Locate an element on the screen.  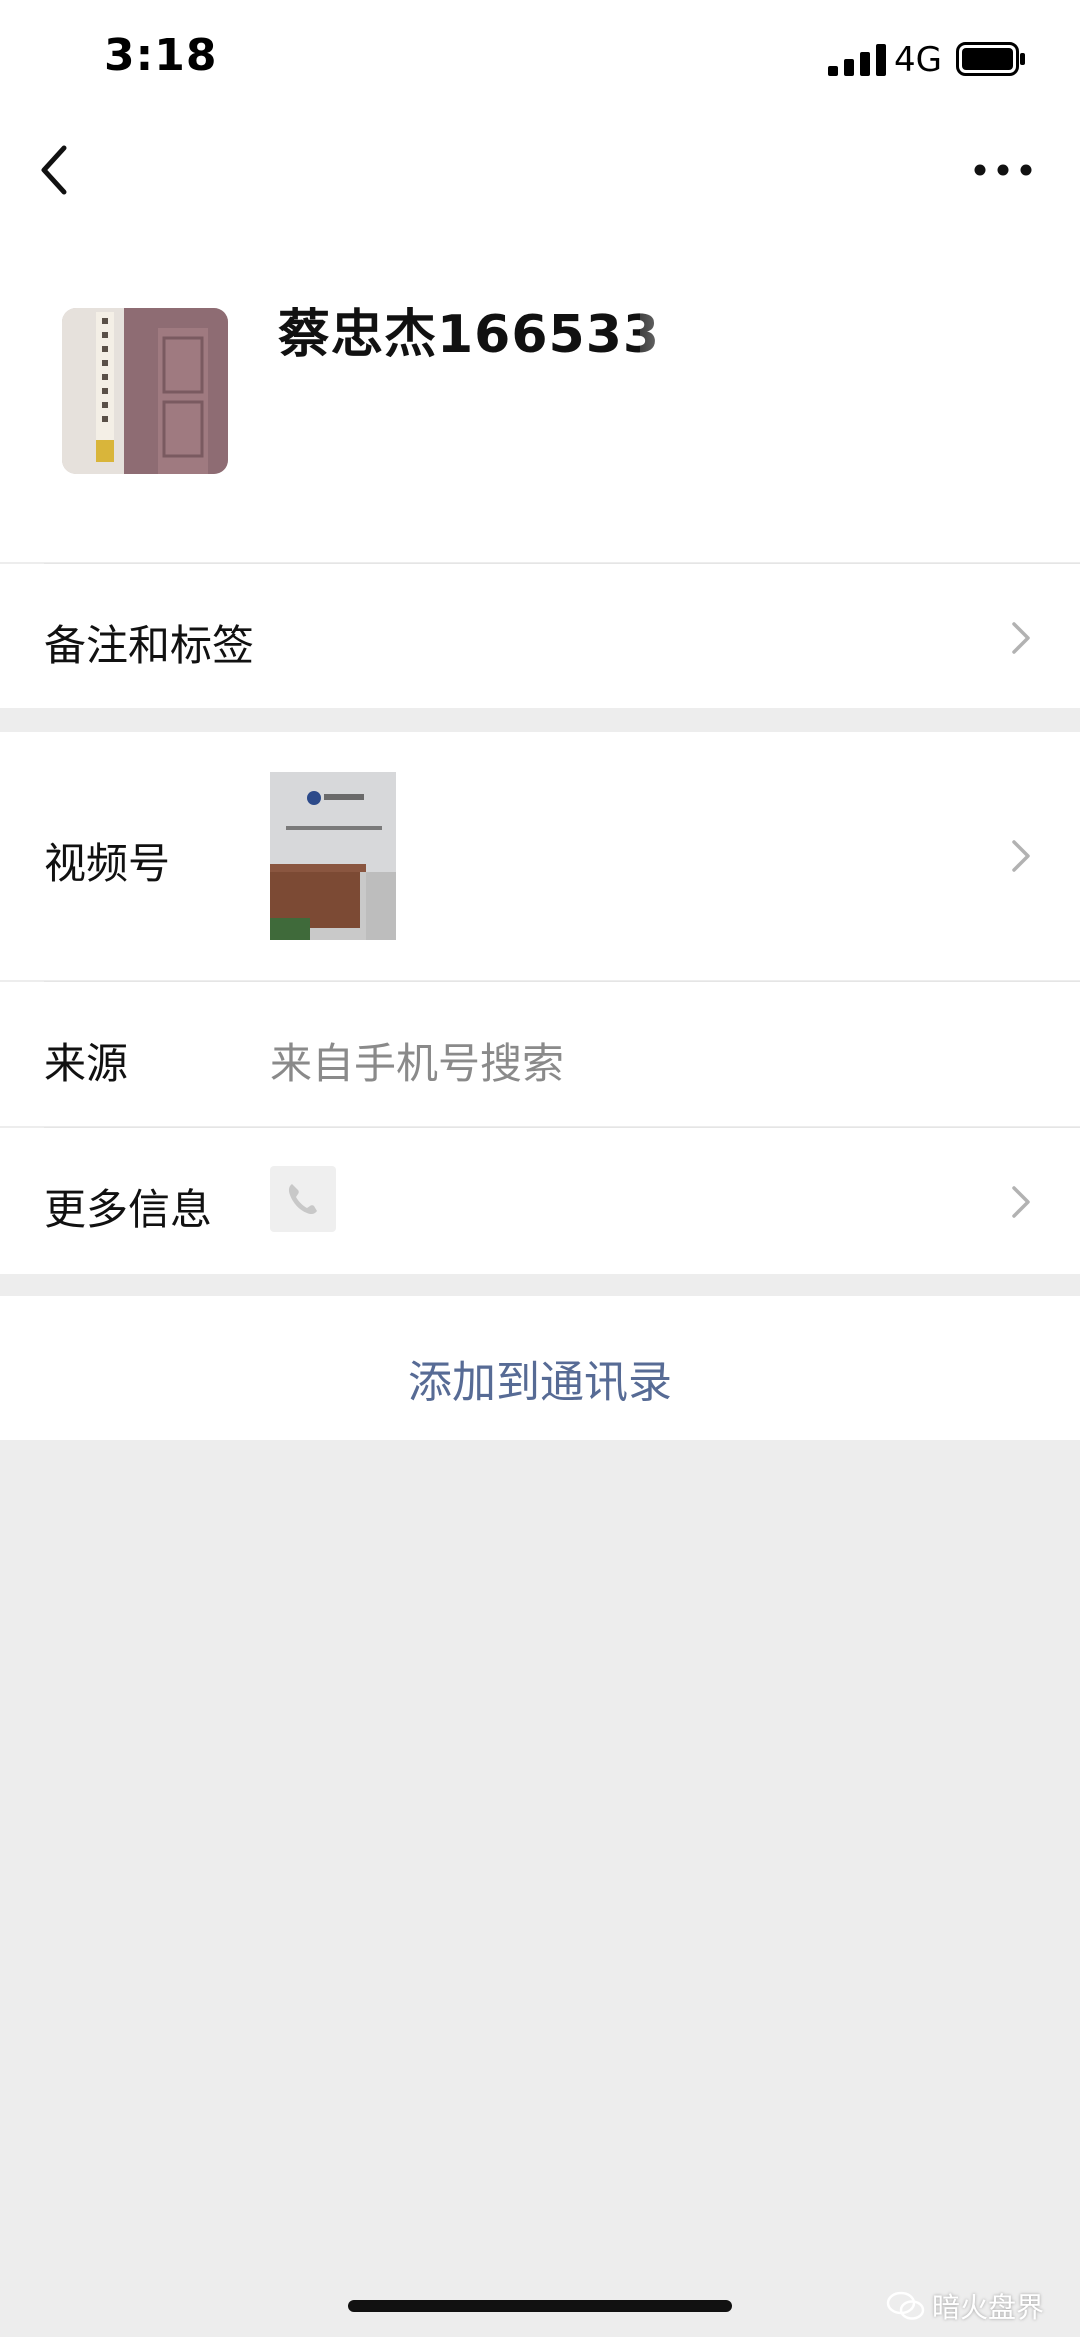
name-redaction-blur is located at coordinates (740, 325).